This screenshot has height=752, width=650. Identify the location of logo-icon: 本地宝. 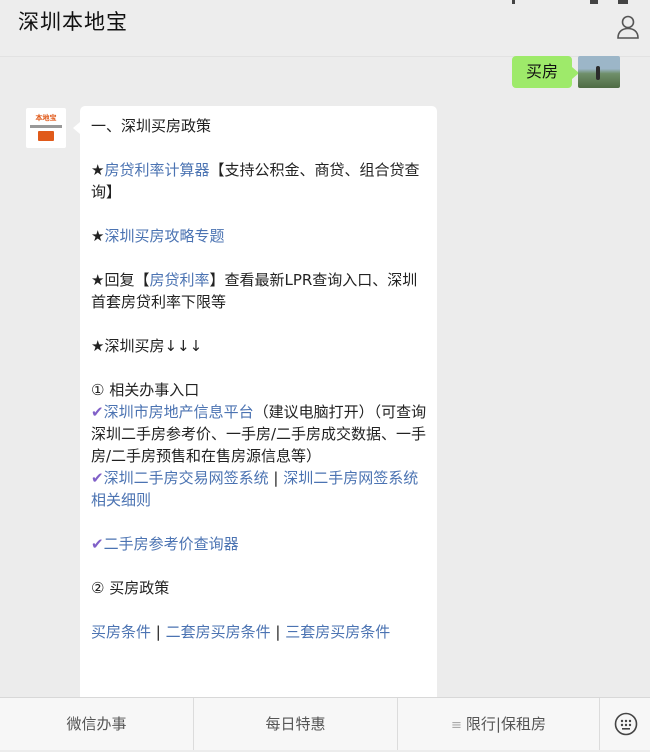
(46, 118).